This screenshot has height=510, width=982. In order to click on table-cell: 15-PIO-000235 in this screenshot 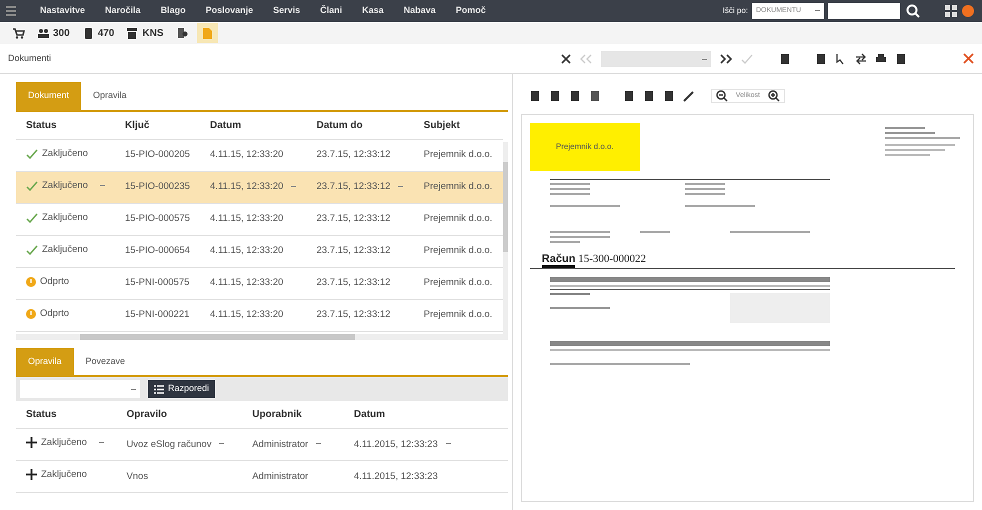, I will do `click(157, 186)`.